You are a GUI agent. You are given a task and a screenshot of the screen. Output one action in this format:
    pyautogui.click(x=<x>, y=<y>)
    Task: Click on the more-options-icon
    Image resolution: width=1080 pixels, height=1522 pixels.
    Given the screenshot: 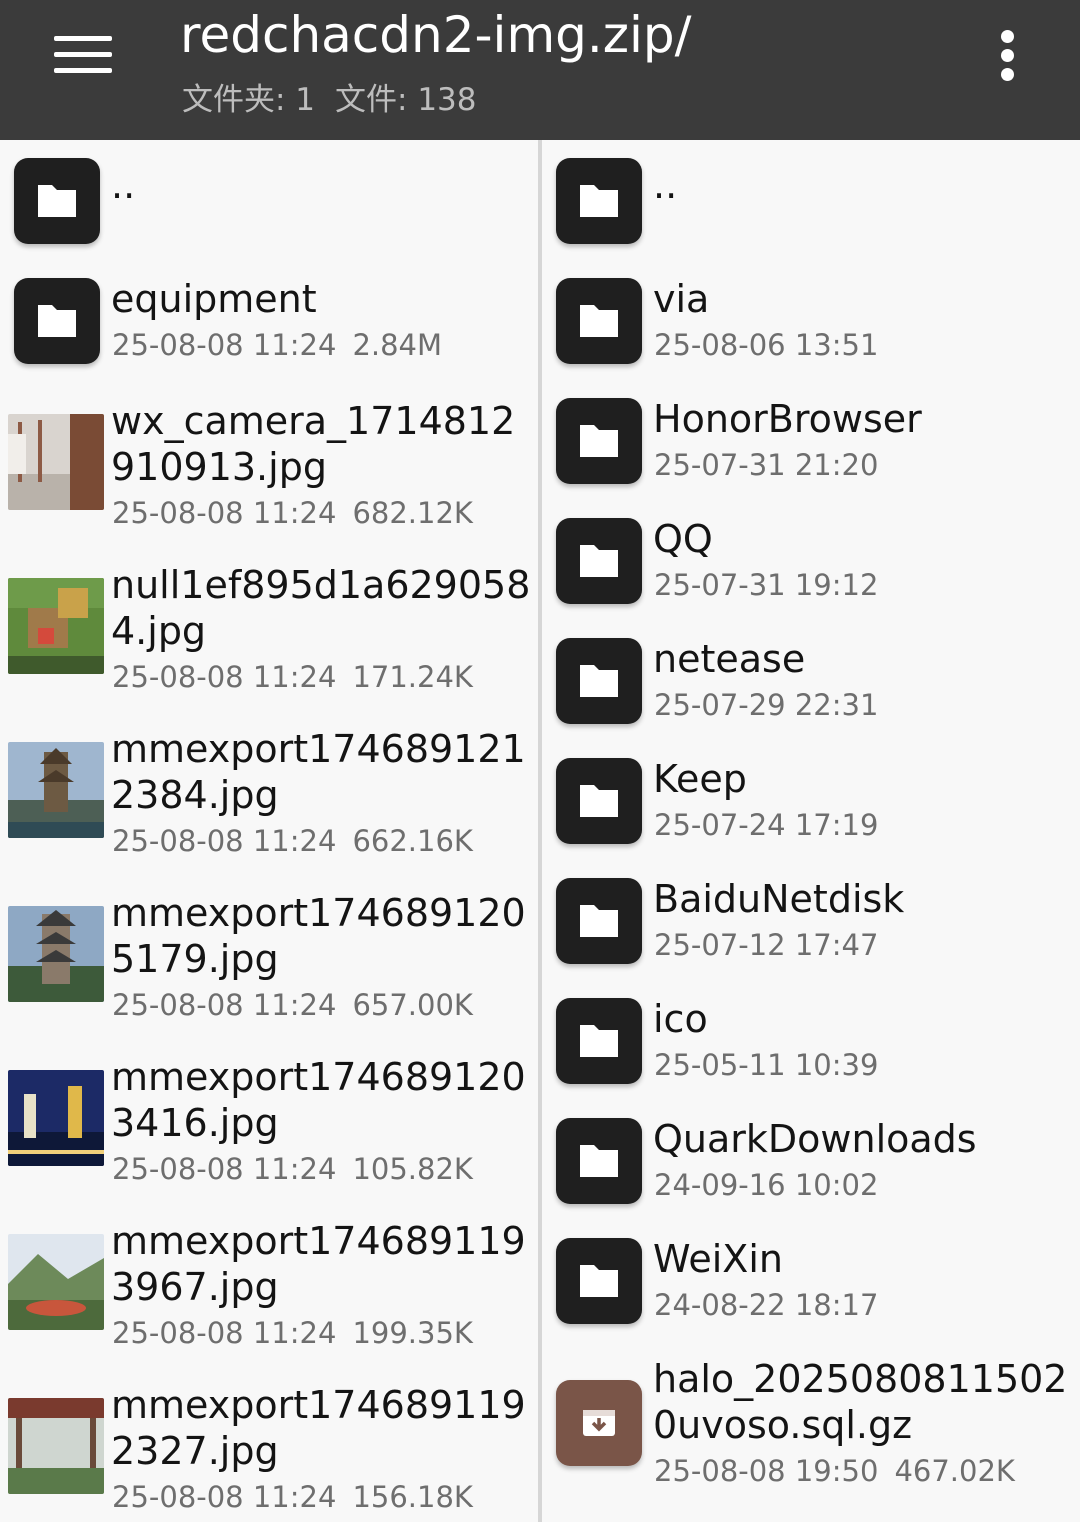 What is the action you would take?
    pyautogui.click(x=1008, y=56)
    